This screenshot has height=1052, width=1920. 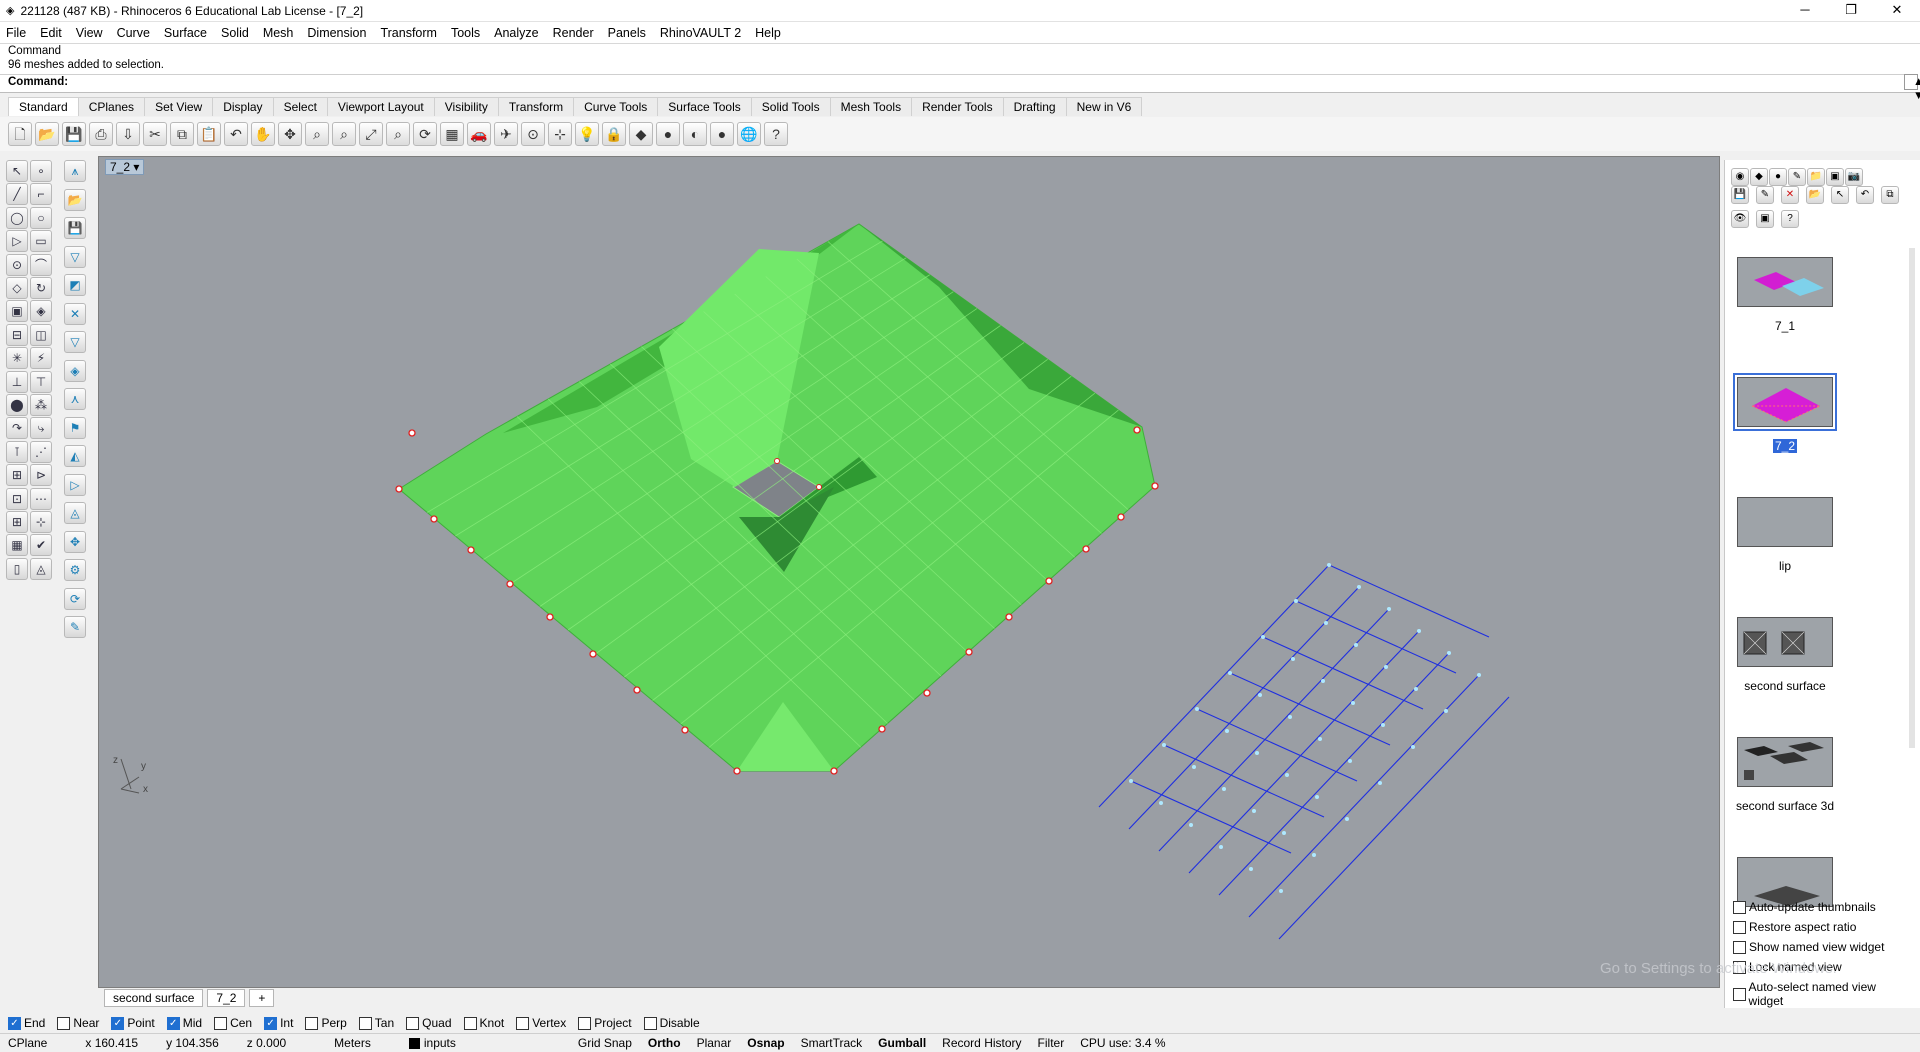 What do you see at coordinates (398, 134) in the screenshot?
I see `zoom-selected-icon: ⌕` at bounding box center [398, 134].